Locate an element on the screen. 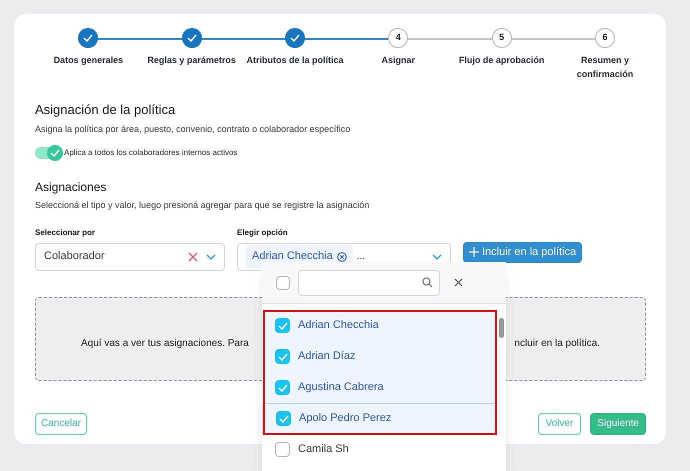  search-icon is located at coordinates (427, 282).